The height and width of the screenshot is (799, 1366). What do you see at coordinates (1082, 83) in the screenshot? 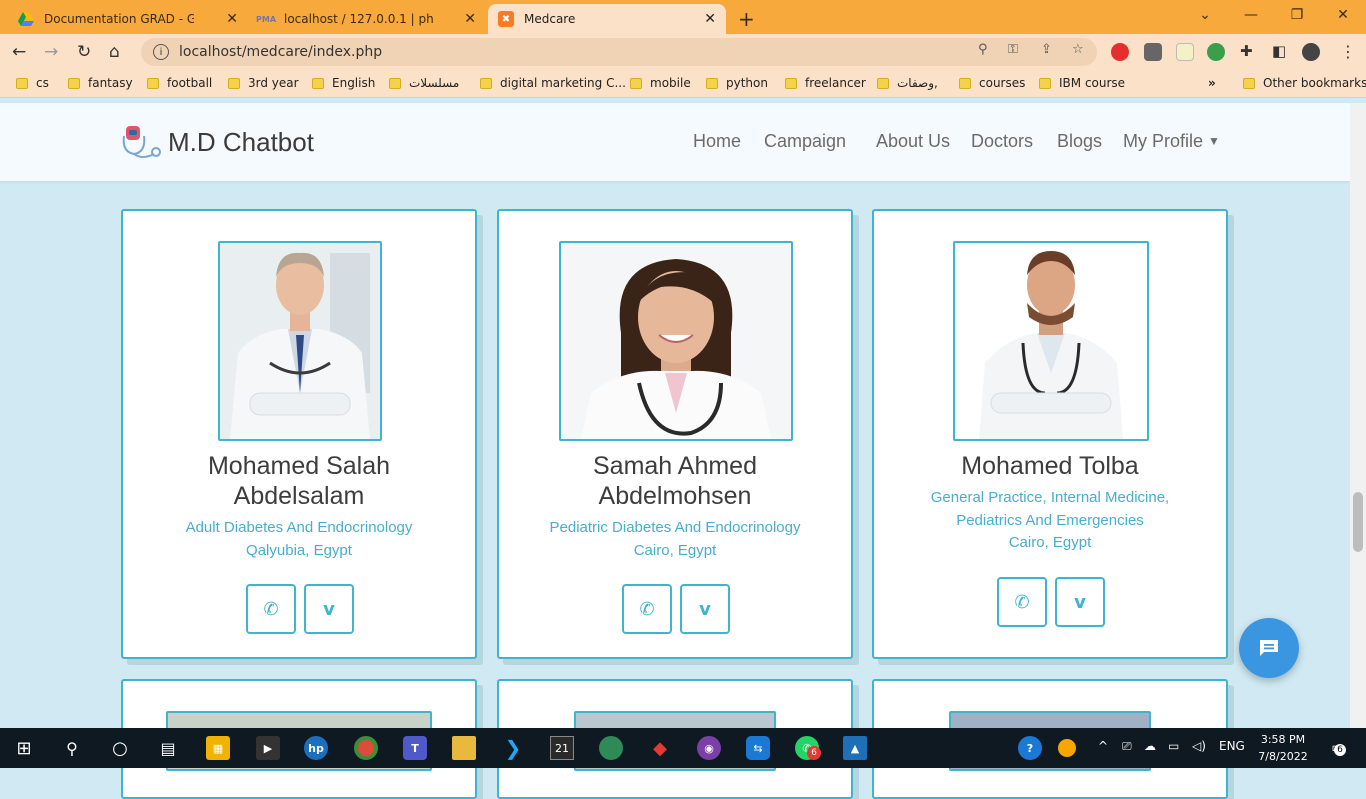
I see `bookmark-folder: IBM course` at bounding box center [1082, 83].